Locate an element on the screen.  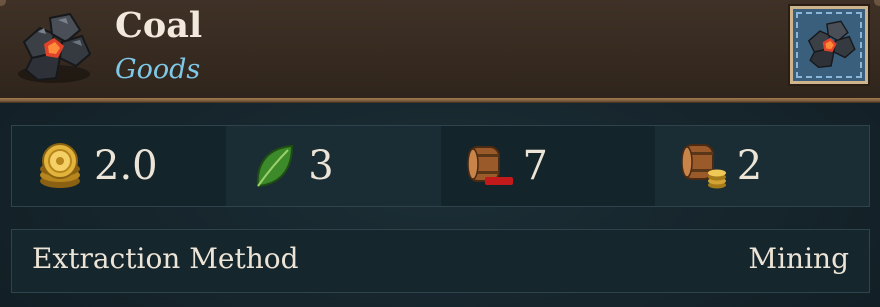
stat-price: 2.0 is located at coordinates (119, 166).